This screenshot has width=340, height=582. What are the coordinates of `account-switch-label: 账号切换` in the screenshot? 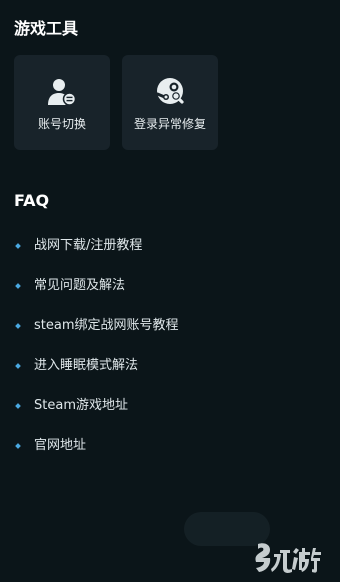 It's located at (61, 124).